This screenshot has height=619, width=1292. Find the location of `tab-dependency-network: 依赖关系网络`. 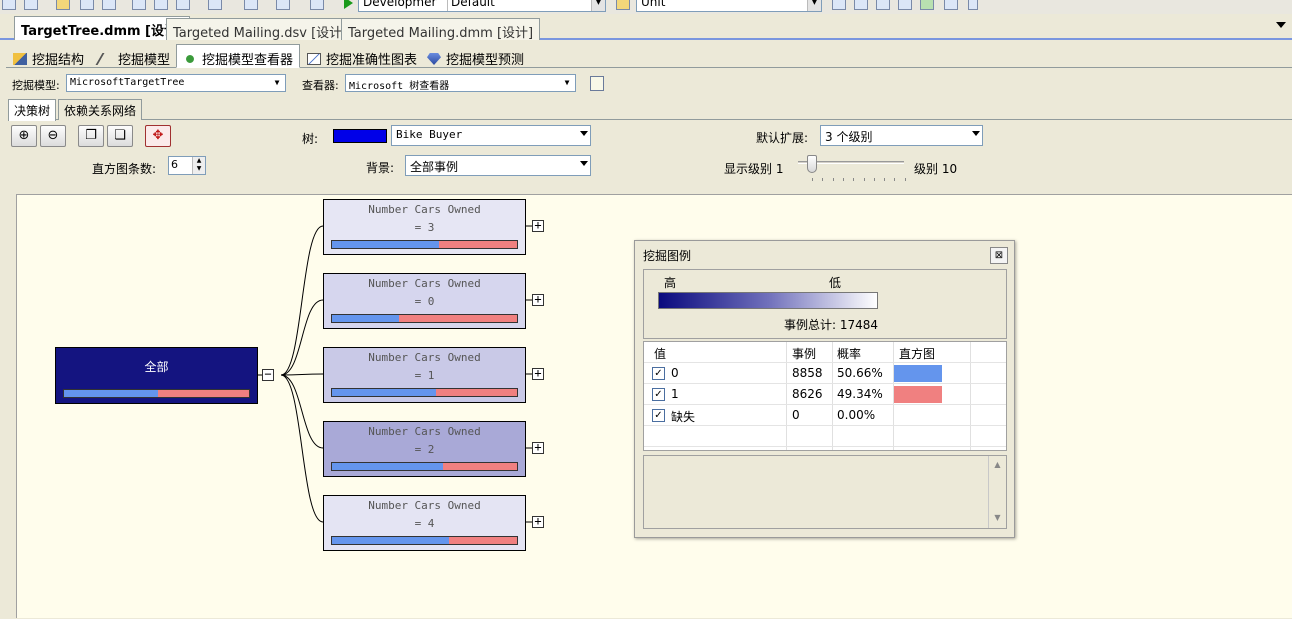

tab-dependency-network: 依赖关系网络 is located at coordinates (100, 109).